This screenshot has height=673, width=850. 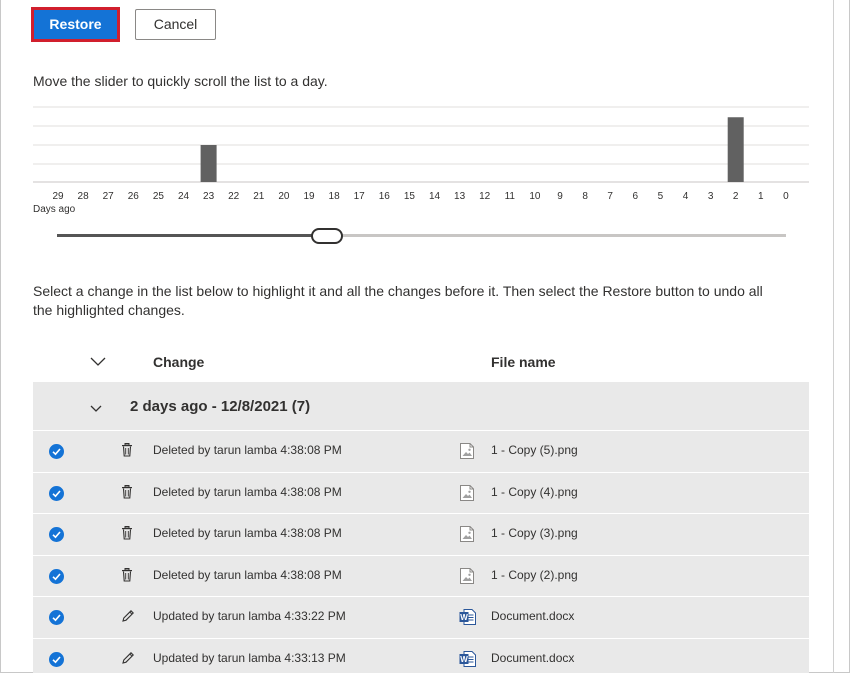 I want to click on day-tick-label: 17, so click(x=360, y=196).